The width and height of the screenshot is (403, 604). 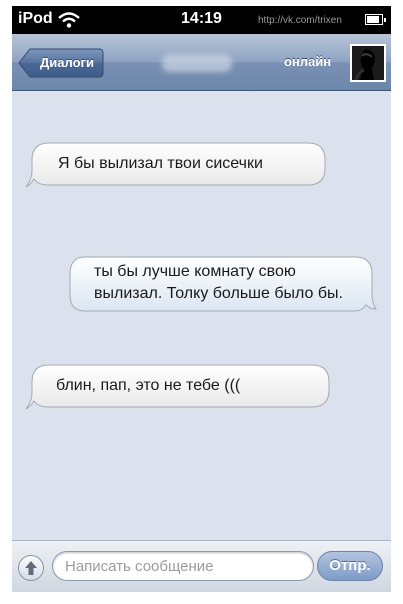 What do you see at coordinates (201, 20) in the screenshot?
I see `status-bar: iPod 14:19 http://vk.com/trixen` at bounding box center [201, 20].